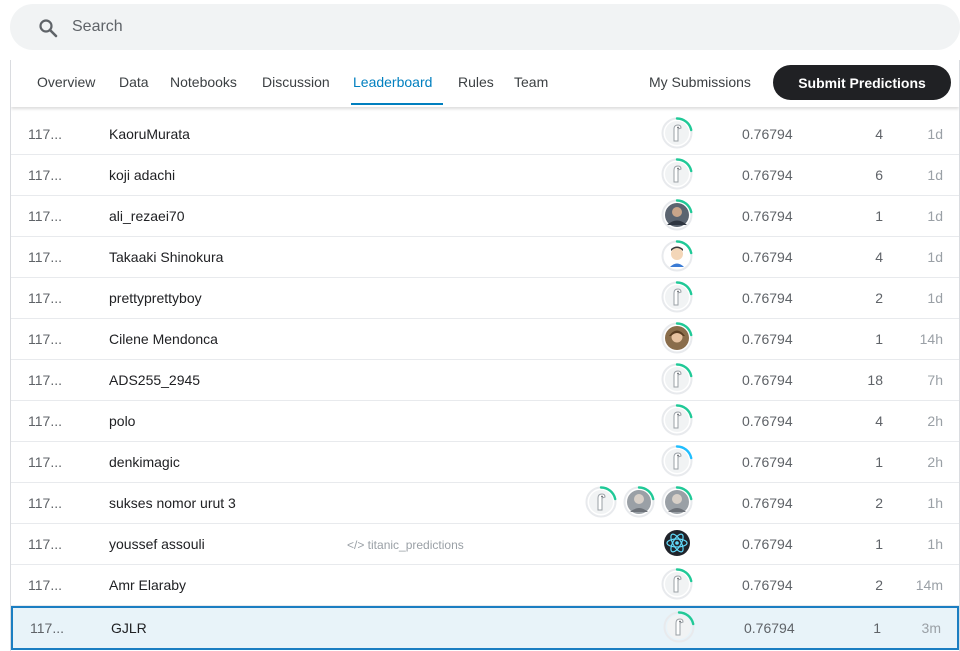 The height and width of the screenshot is (651, 960). Describe the element at coordinates (392, 82) in the screenshot. I see `tab-leaderboard: Leaderboard` at that location.